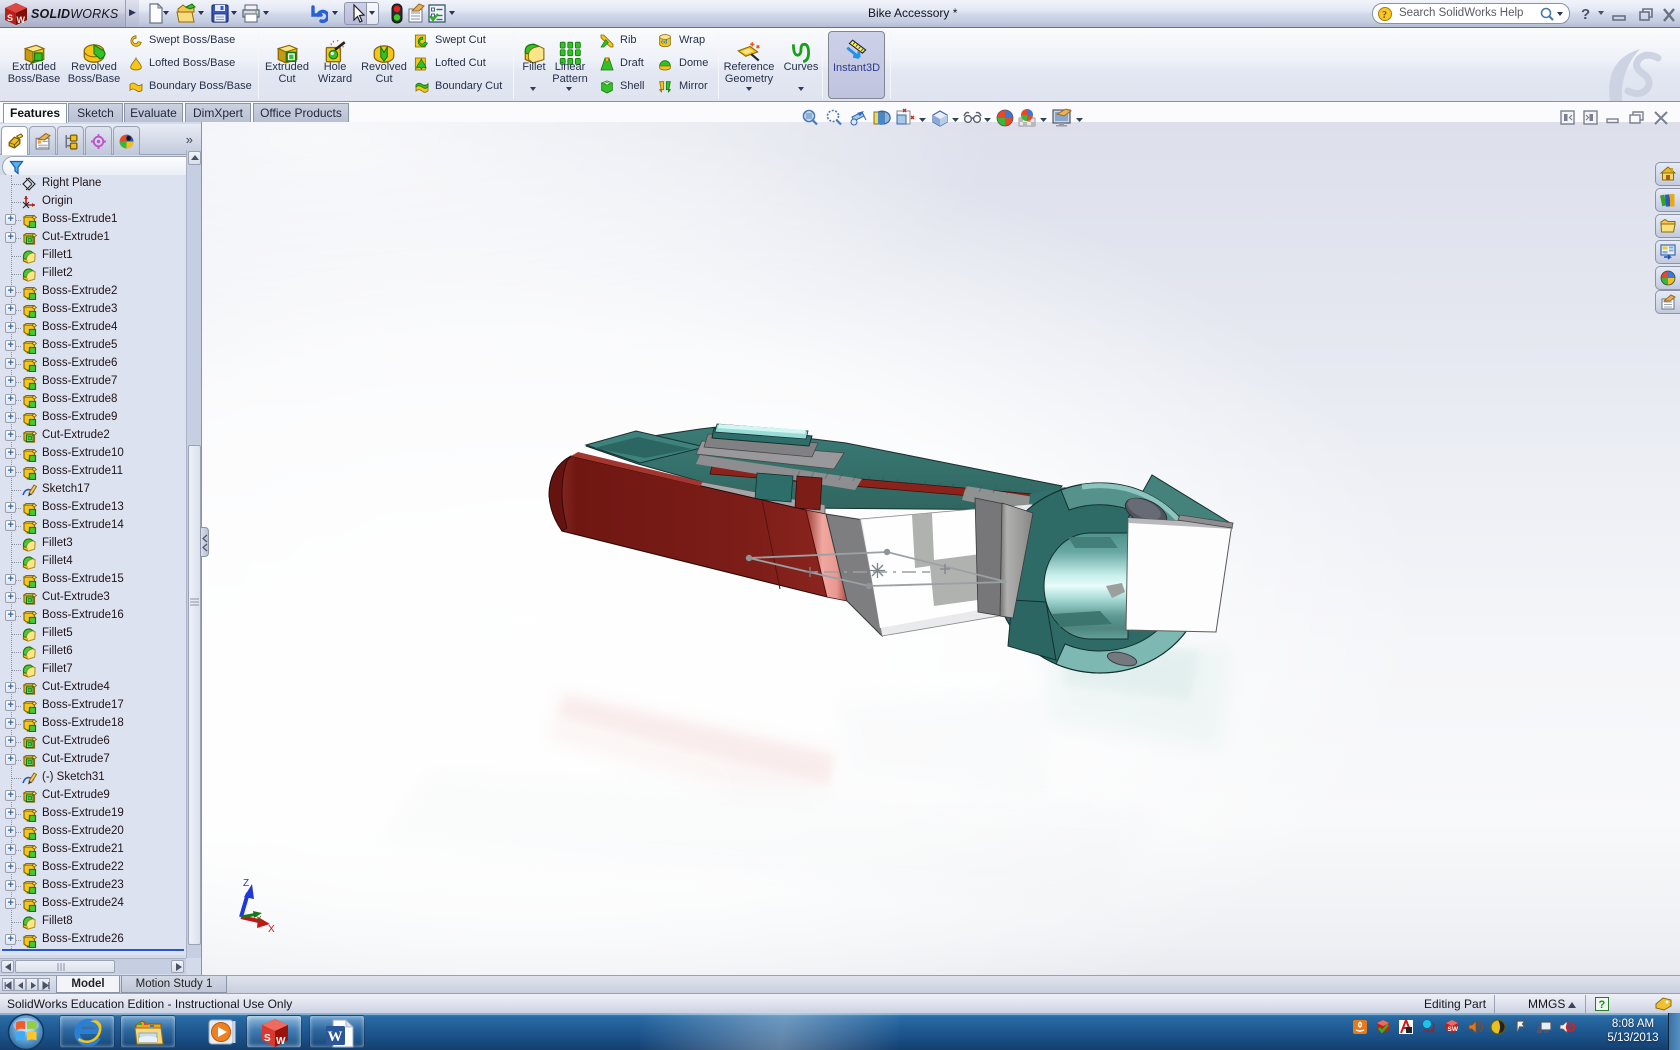 This screenshot has width=1680, height=1050. I want to click on svg-text: cd, so click(664, 43).